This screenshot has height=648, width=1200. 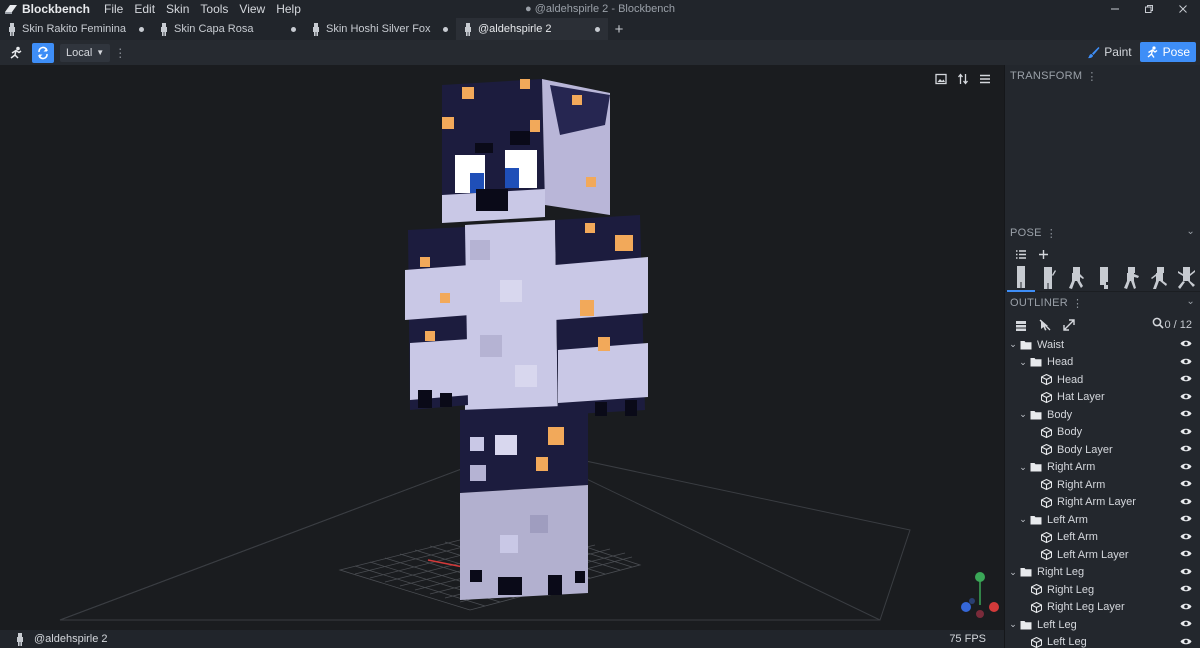 I want to click on menu-tools: Tools, so click(x=214, y=9).